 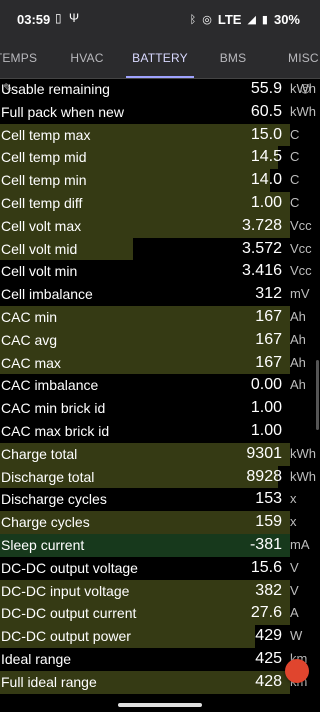 What do you see at coordinates (160, 499) in the screenshot?
I see `data-row: Discharge cycles 153 x` at bounding box center [160, 499].